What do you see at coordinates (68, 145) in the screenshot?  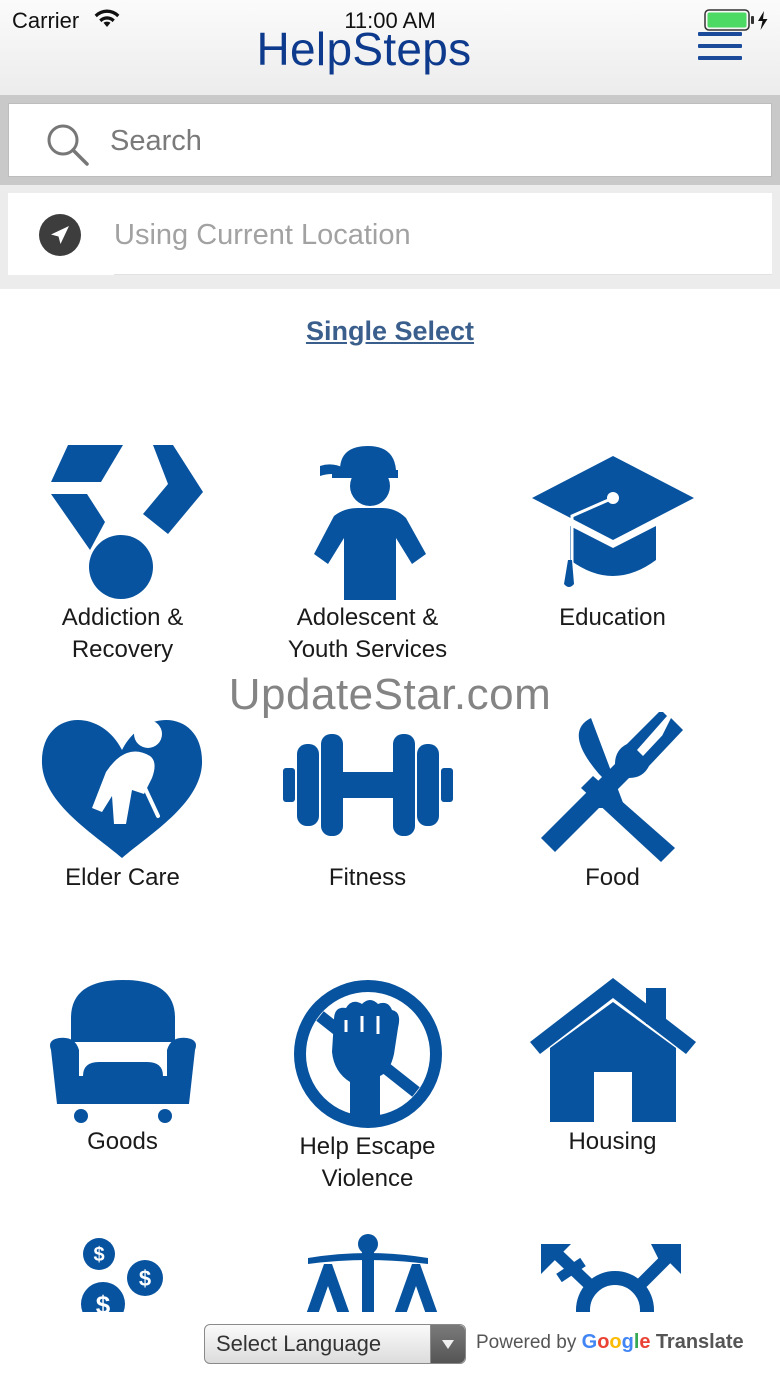 I see `search-icon` at bounding box center [68, 145].